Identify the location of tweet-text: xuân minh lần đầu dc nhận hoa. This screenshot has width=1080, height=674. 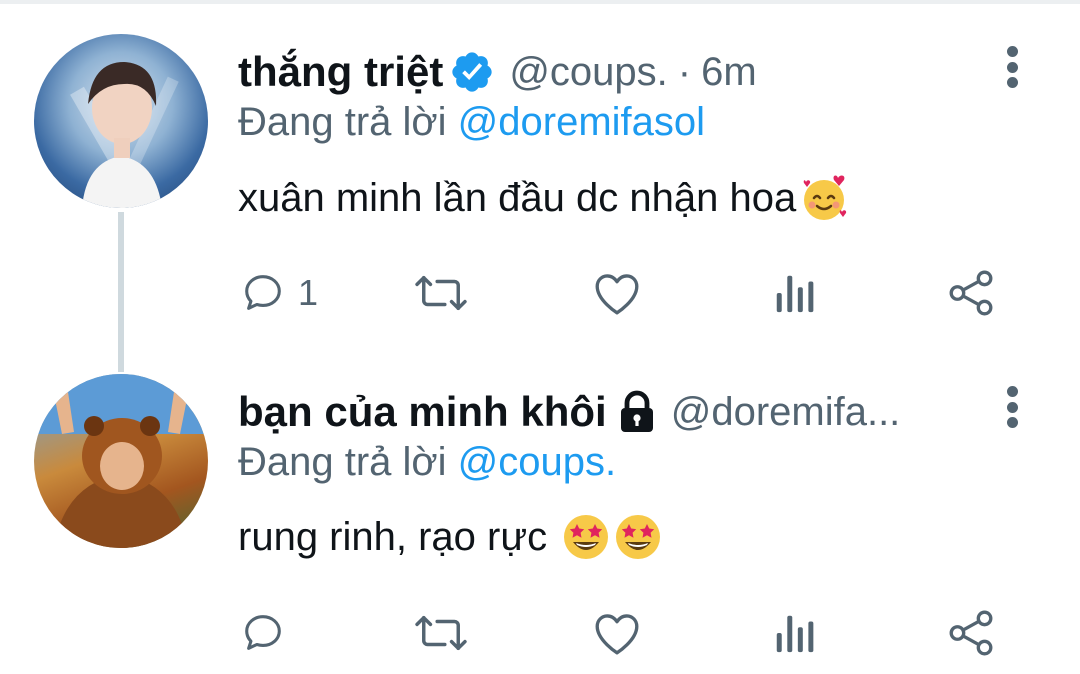
(544, 198).